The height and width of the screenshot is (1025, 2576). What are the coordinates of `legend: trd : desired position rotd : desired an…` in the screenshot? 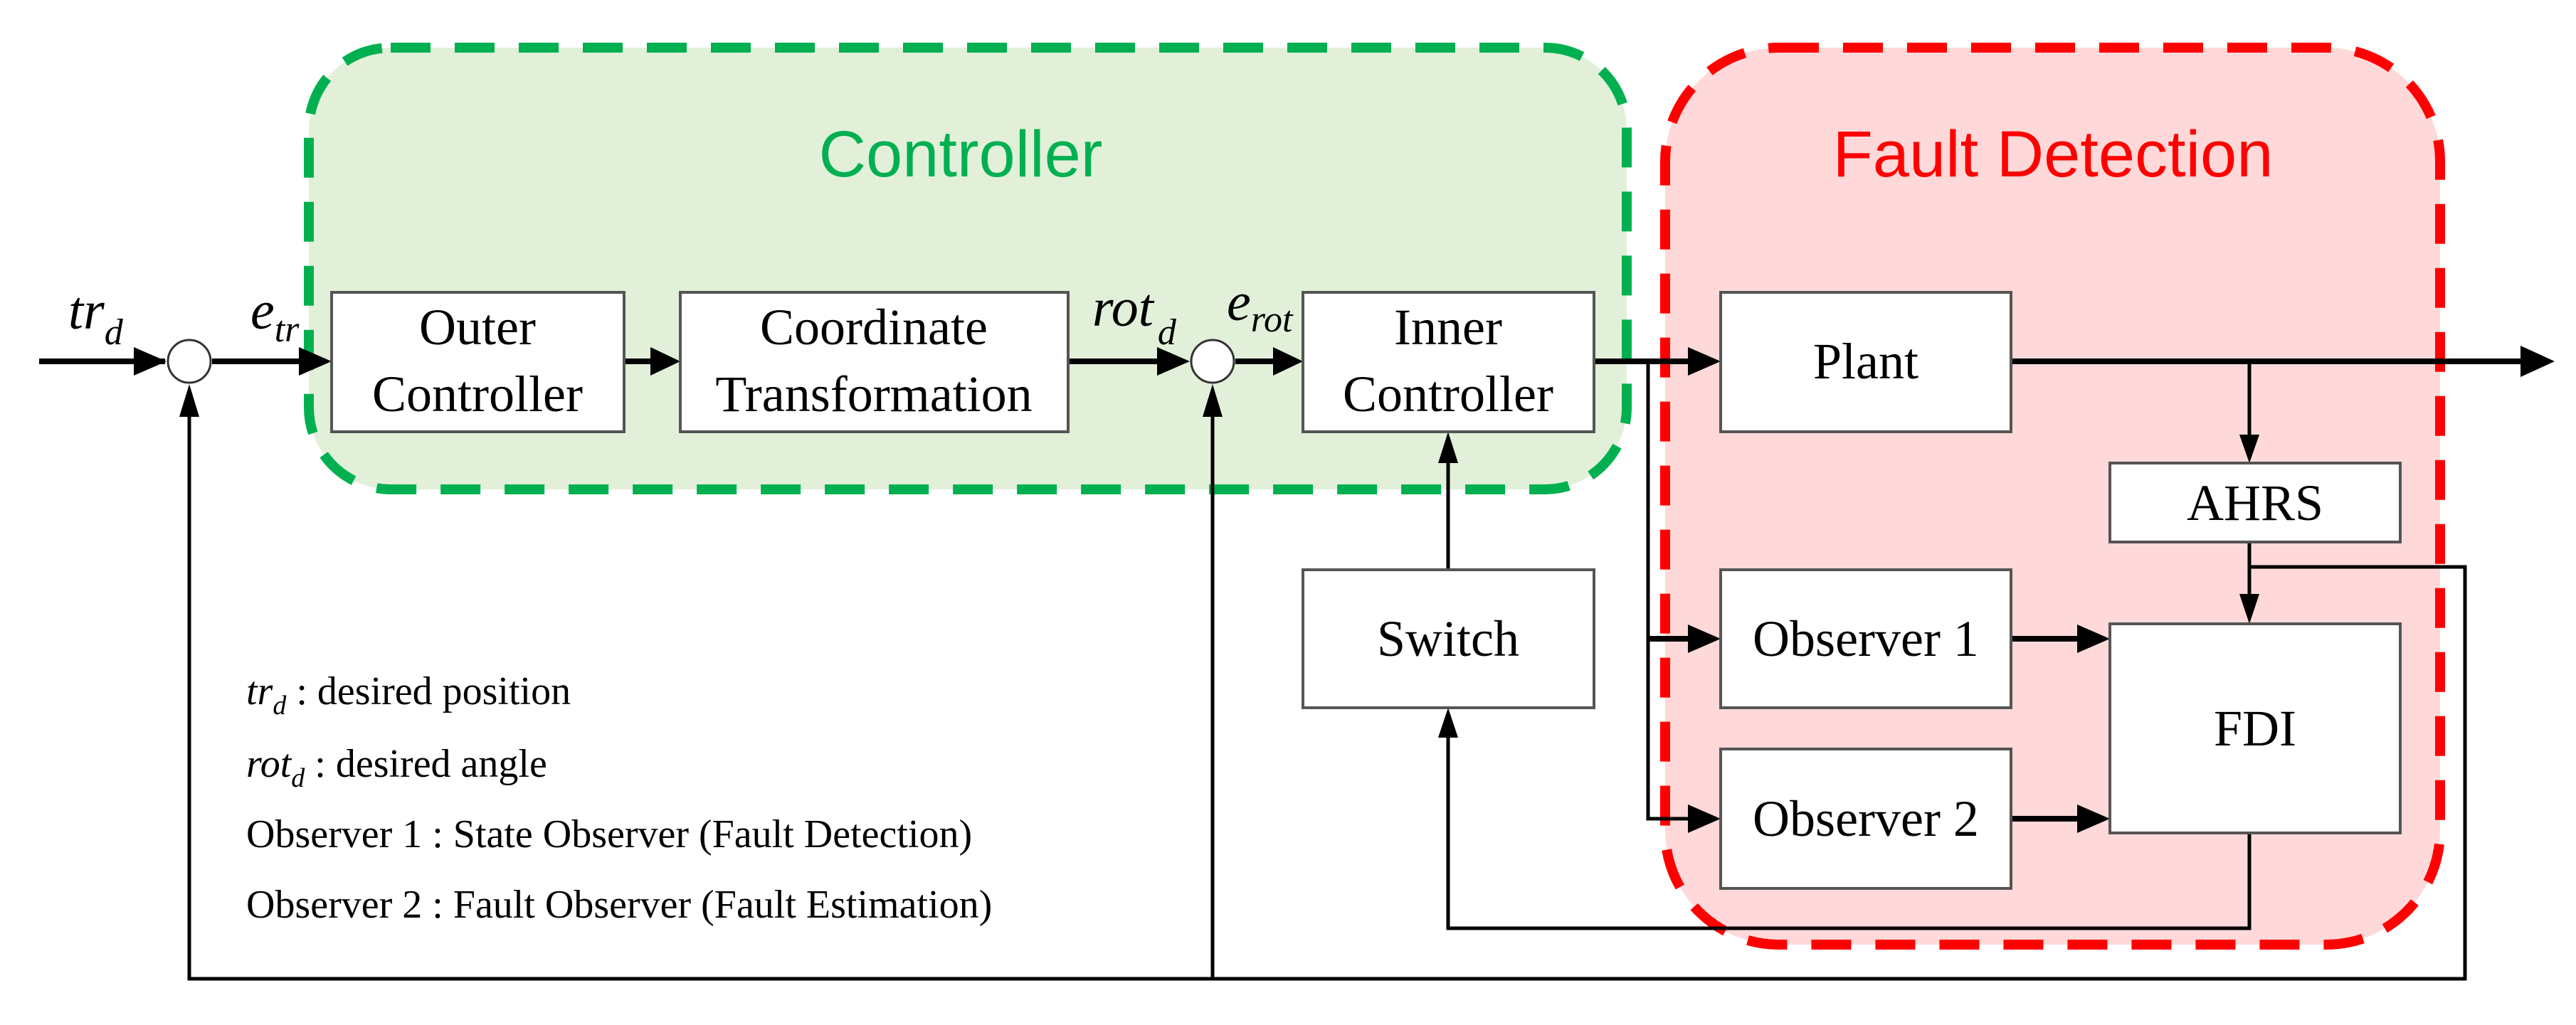 It's located at (619, 798).